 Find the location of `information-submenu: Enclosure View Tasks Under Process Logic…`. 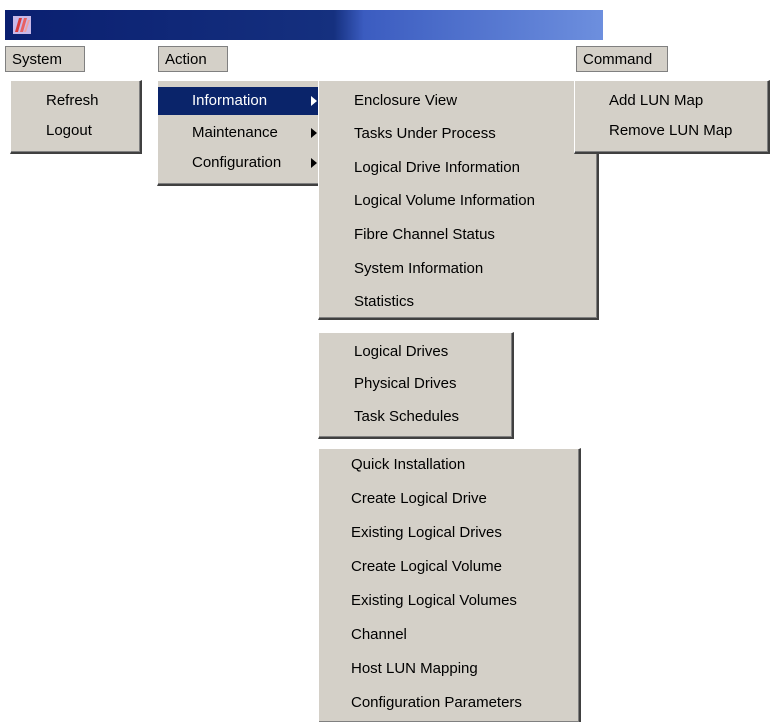

information-submenu: Enclosure View Tasks Under Process Logic… is located at coordinates (458, 200).